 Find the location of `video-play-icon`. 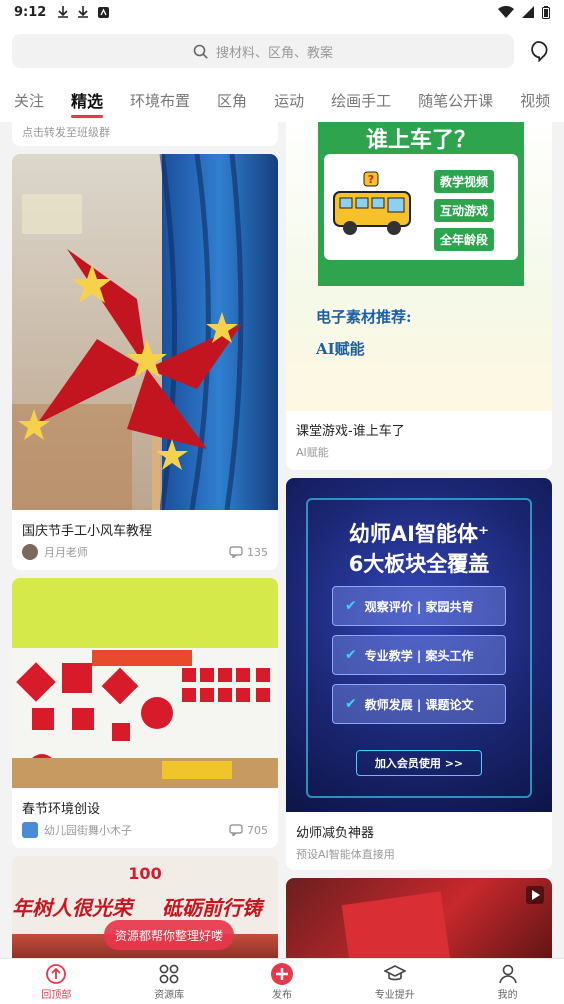

video-play-icon is located at coordinates (535, 895).